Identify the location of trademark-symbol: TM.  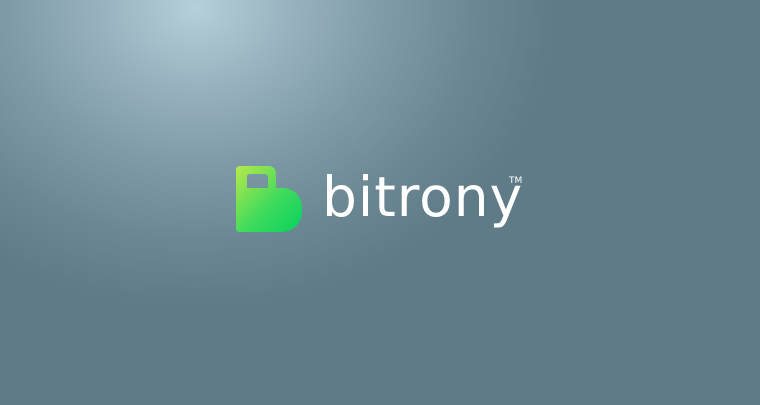
(516, 181).